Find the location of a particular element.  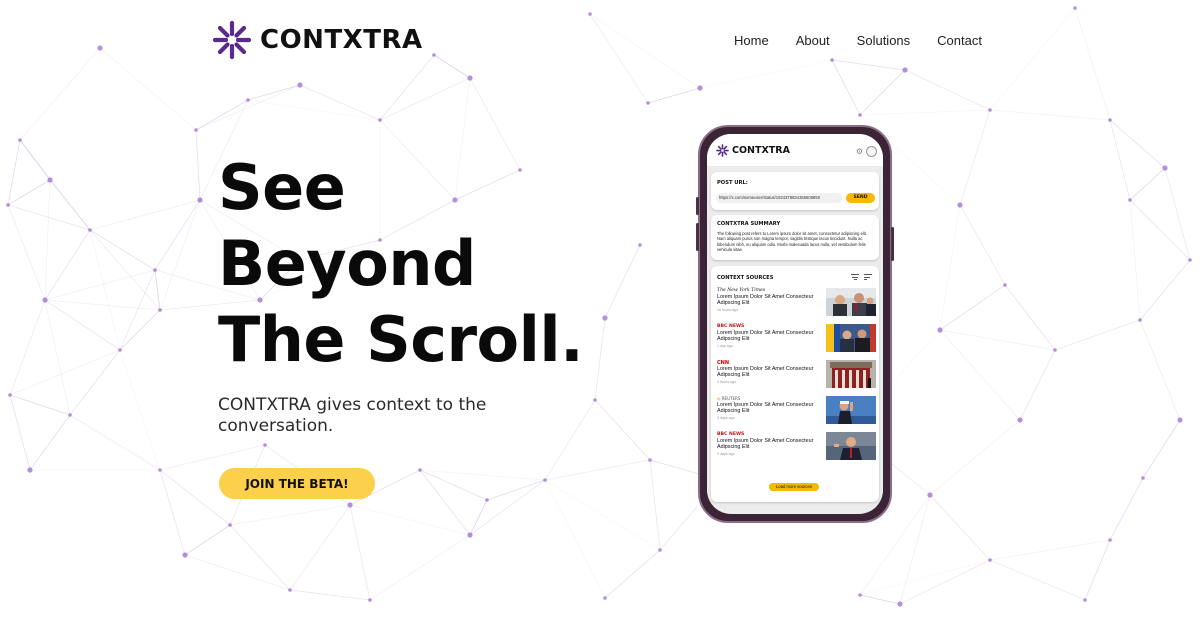

app-header: CONTXTRA ⚙ is located at coordinates (795, 150).